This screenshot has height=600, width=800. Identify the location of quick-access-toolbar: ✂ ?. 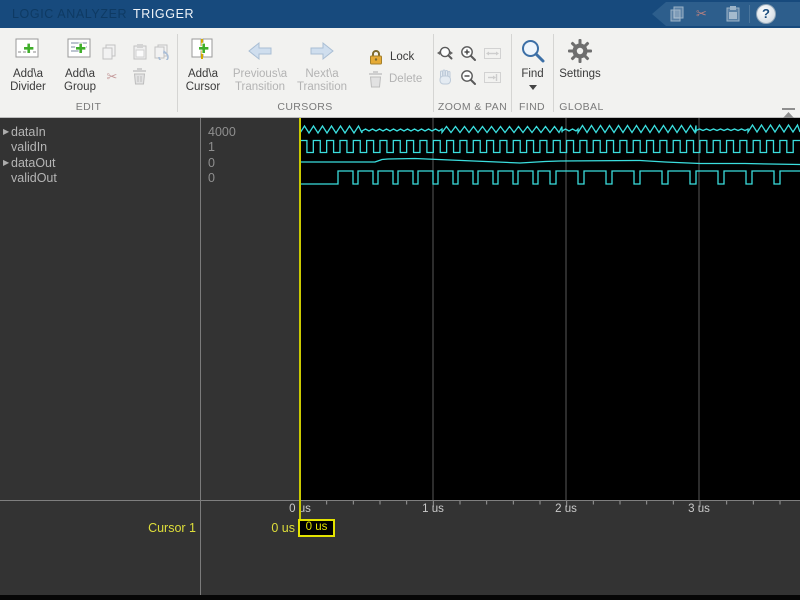
(726, 14).